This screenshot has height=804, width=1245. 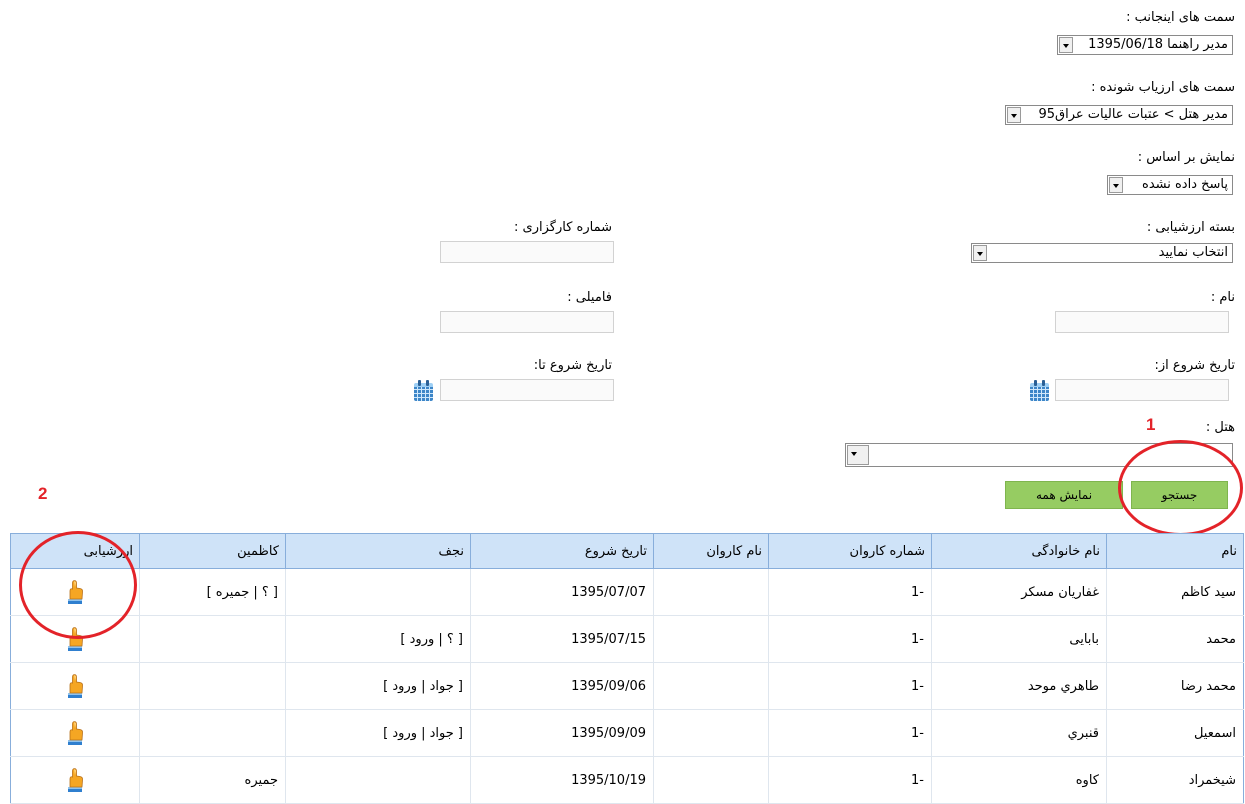 What do you see at coordinates (1163, 87) in the screenshot?
I see `evaluated-positions-label: سمت های ارزیاب شونده :` at bounding box center [1163, 87].